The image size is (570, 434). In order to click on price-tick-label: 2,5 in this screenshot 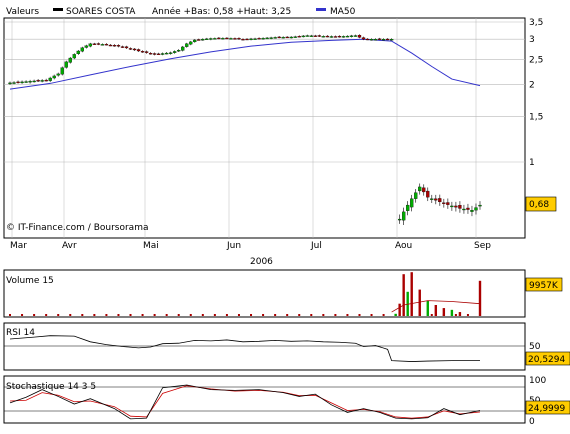, I will do `click(536, 61)`.